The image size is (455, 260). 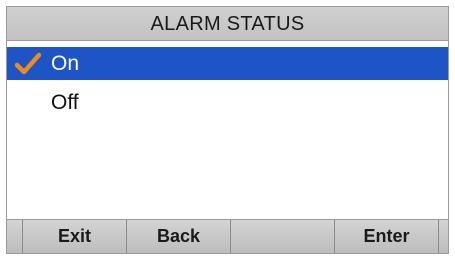 I want to click on back-button: Back, so click(x=178, y=236).